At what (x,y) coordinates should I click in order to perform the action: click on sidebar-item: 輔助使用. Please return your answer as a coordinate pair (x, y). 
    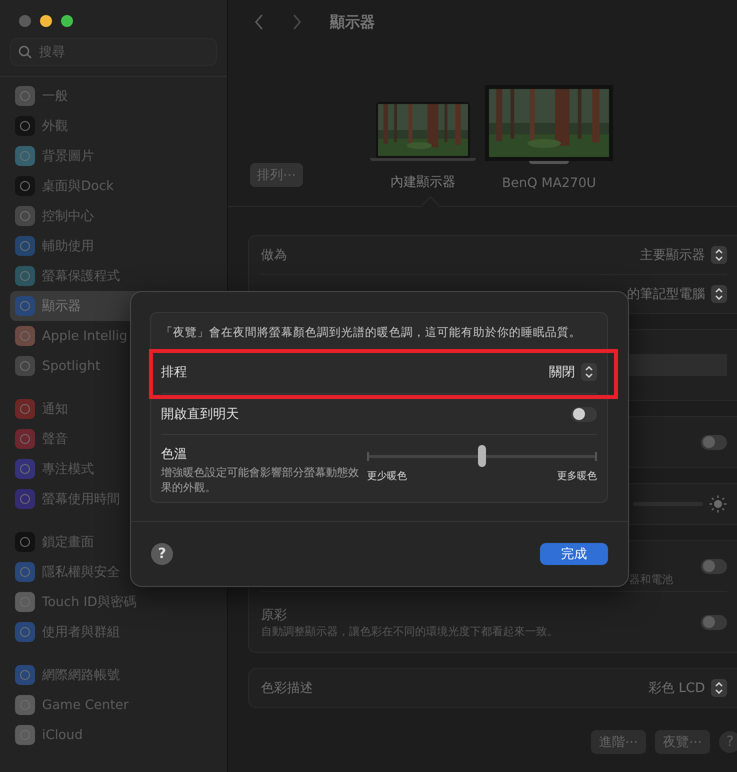
    Looking at the image, I should click on (113, 246).